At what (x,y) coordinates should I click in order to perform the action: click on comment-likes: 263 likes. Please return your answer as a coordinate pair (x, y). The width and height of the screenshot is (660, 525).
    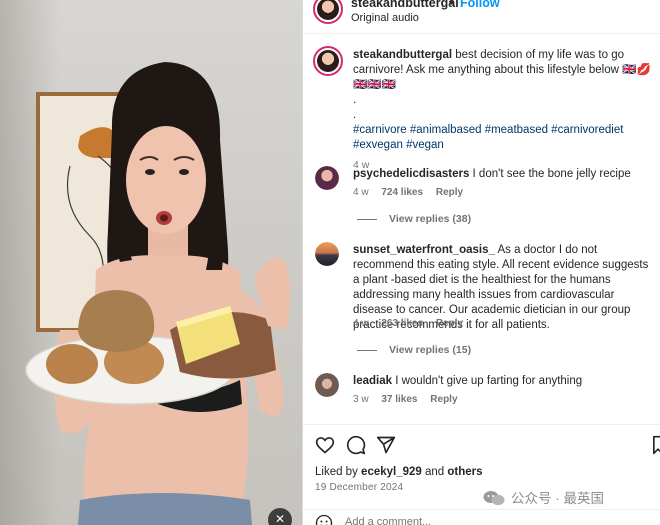
    Looking at the image, I should click on (402, 323).